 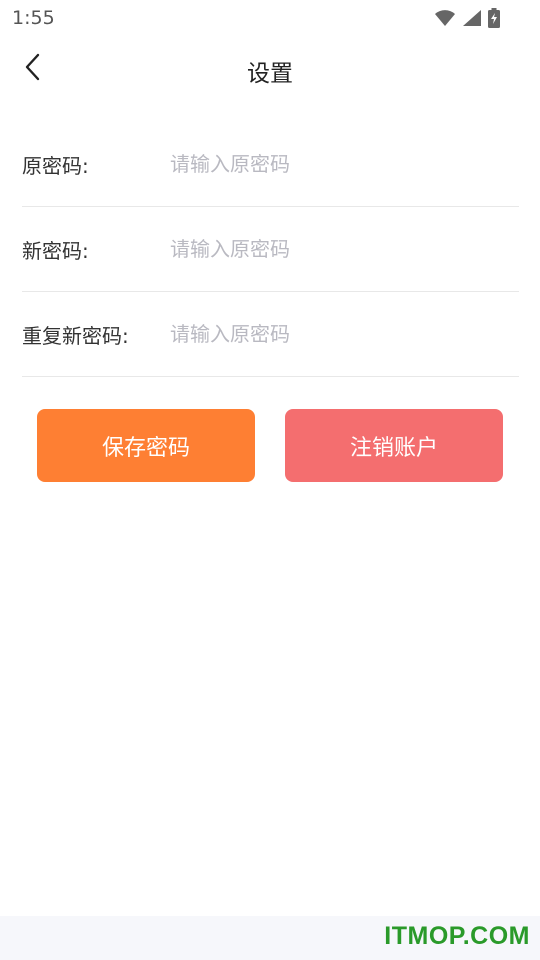 What do you see at coordinates (146, 445) in the screenshot?
I see `save-password-button: 保存密码` at bounding box center [146, 445].